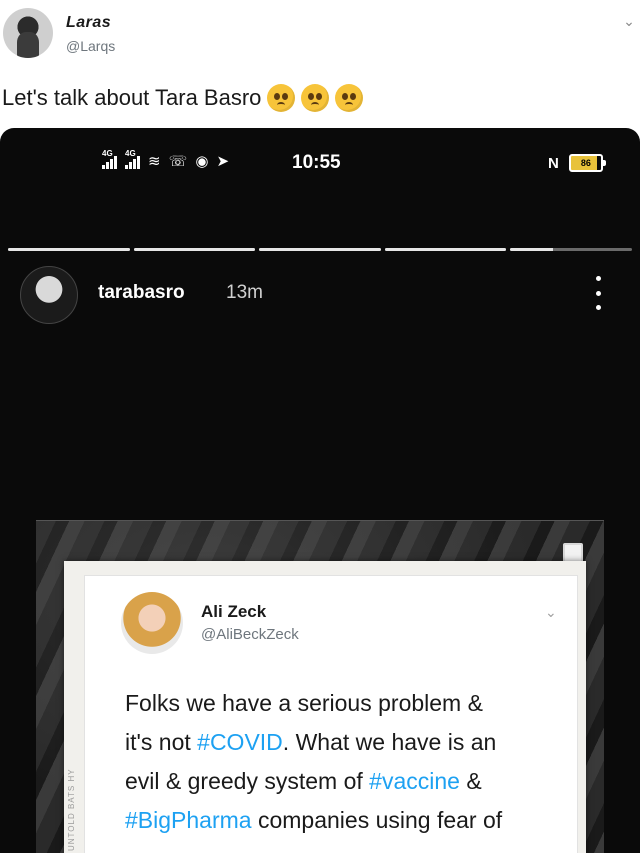 This screenshot has height=853, width=640. I want to click on tweet-body: Let's talk about Tara Basro, so click(132, 97).